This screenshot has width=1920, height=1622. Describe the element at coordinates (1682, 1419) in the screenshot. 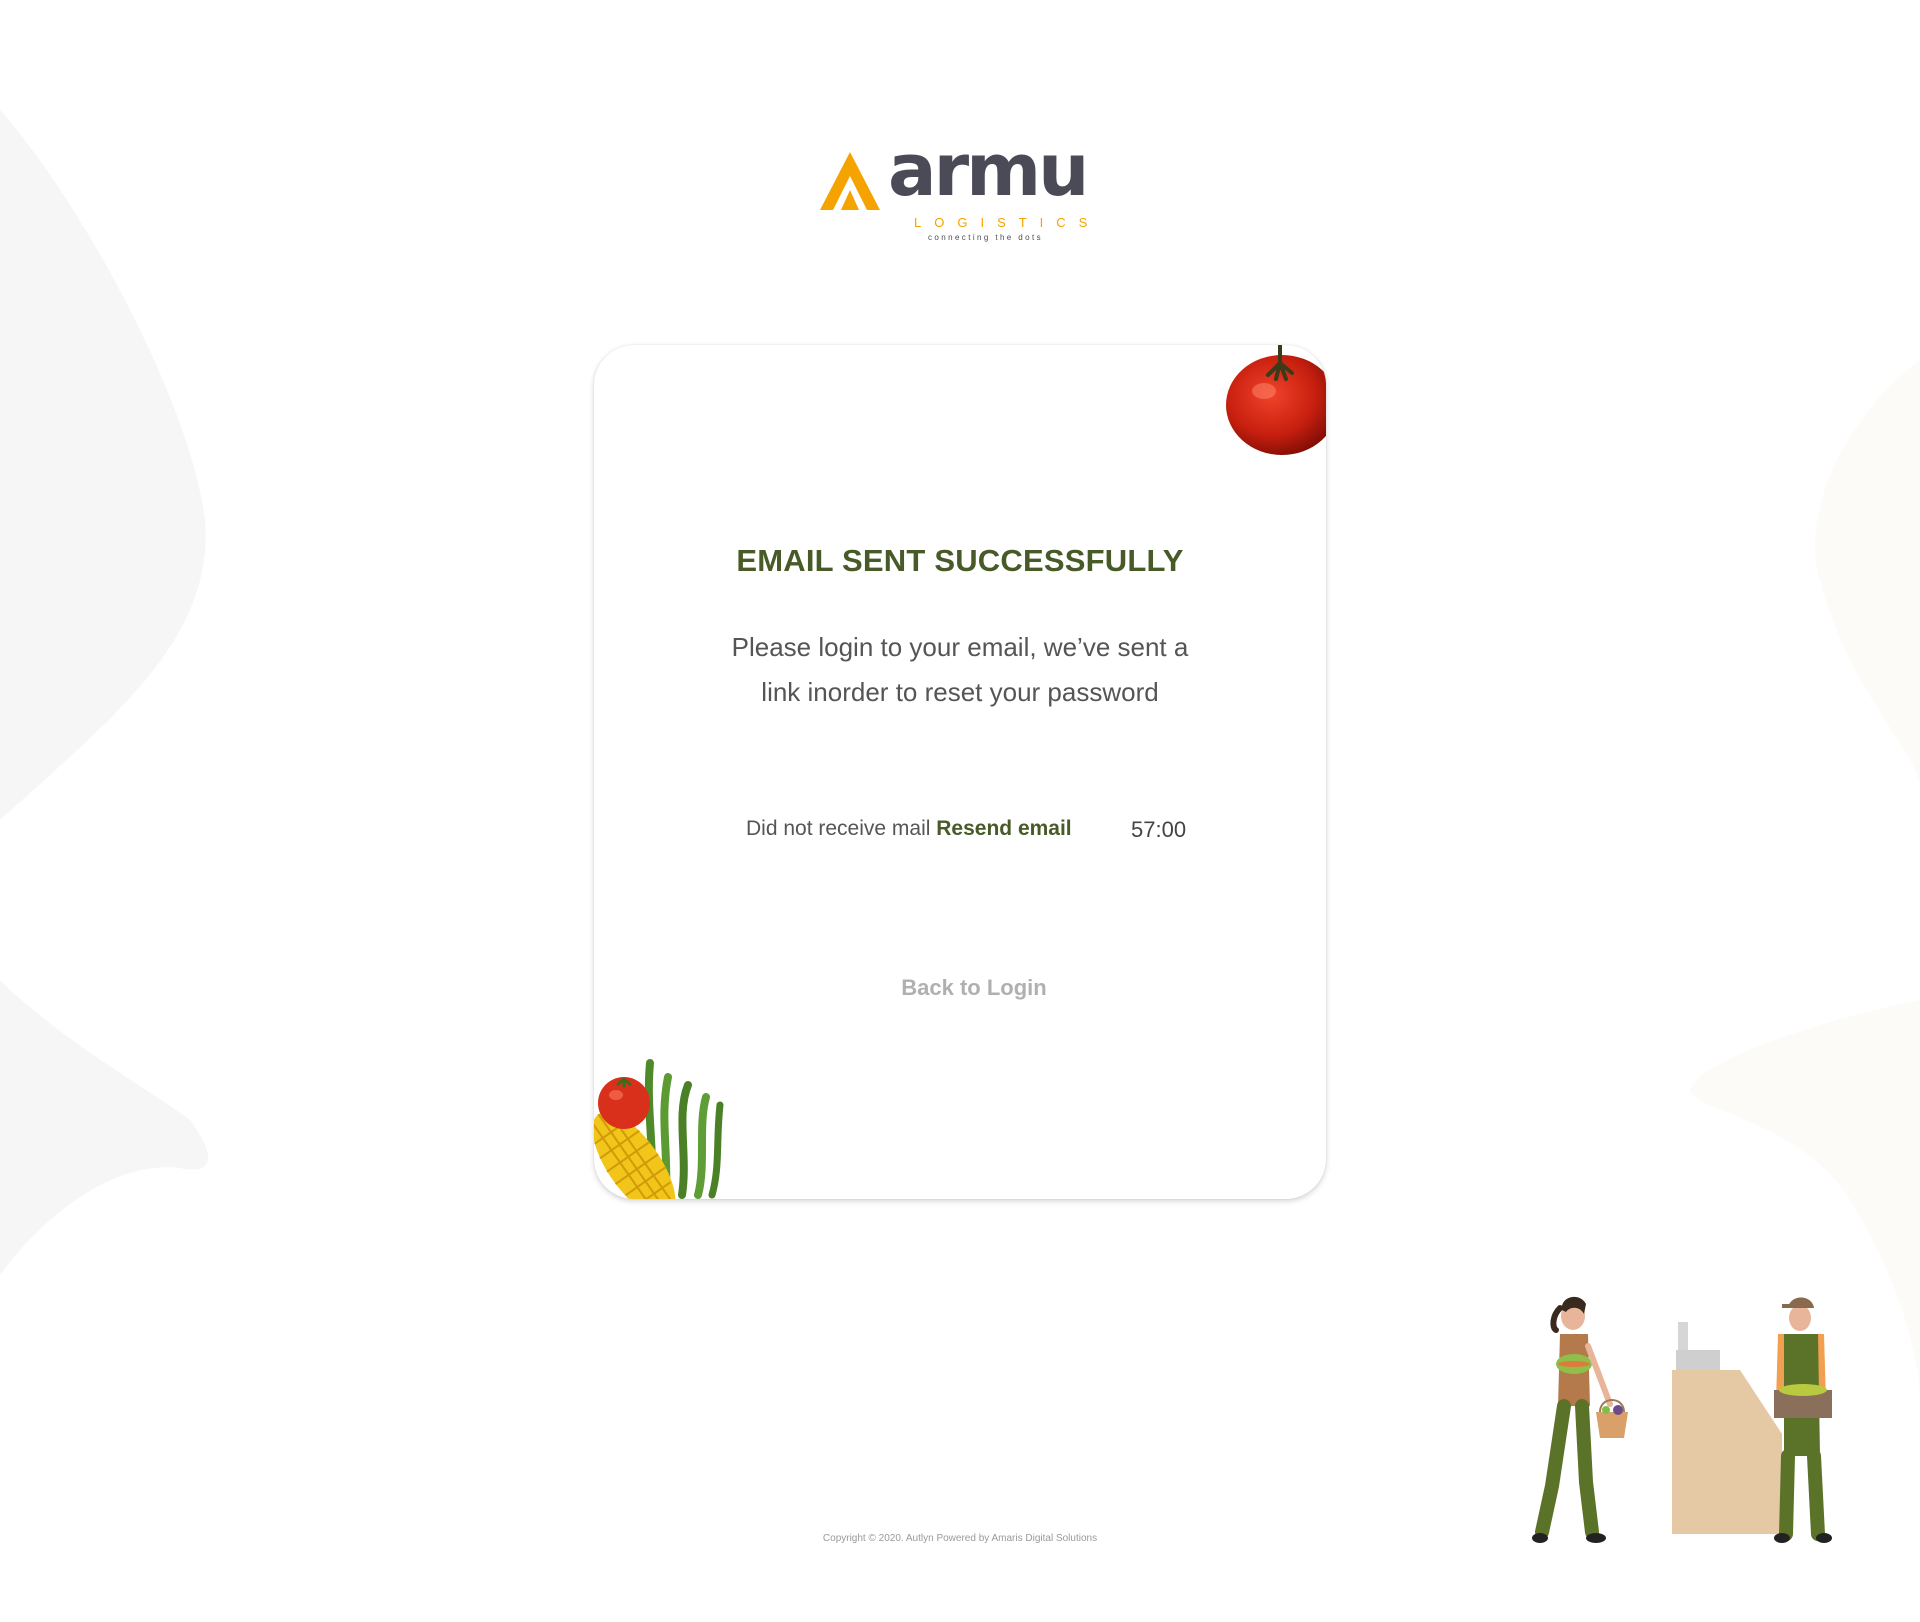

I see `shopping-illustration` at that location.